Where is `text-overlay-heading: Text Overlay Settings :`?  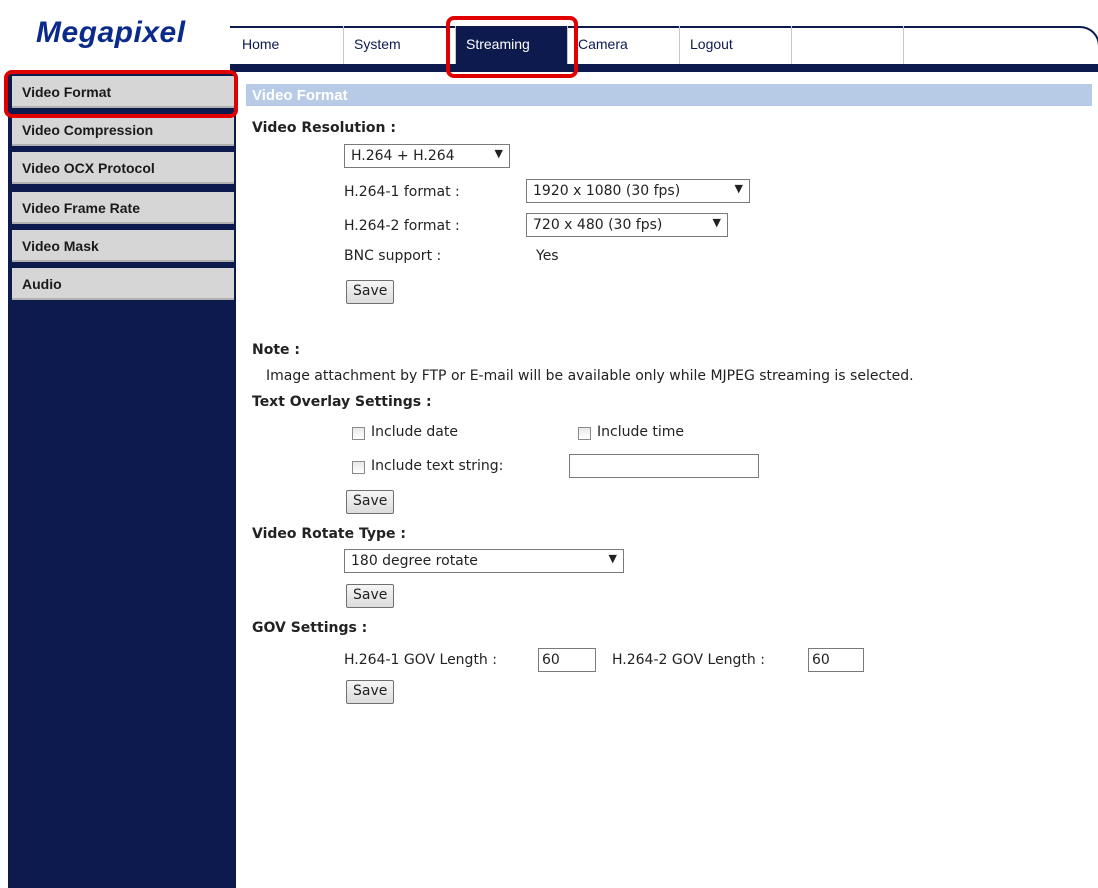
text-overlay-heading: Text Overlay Settings : is located at coordinates (342, 402).